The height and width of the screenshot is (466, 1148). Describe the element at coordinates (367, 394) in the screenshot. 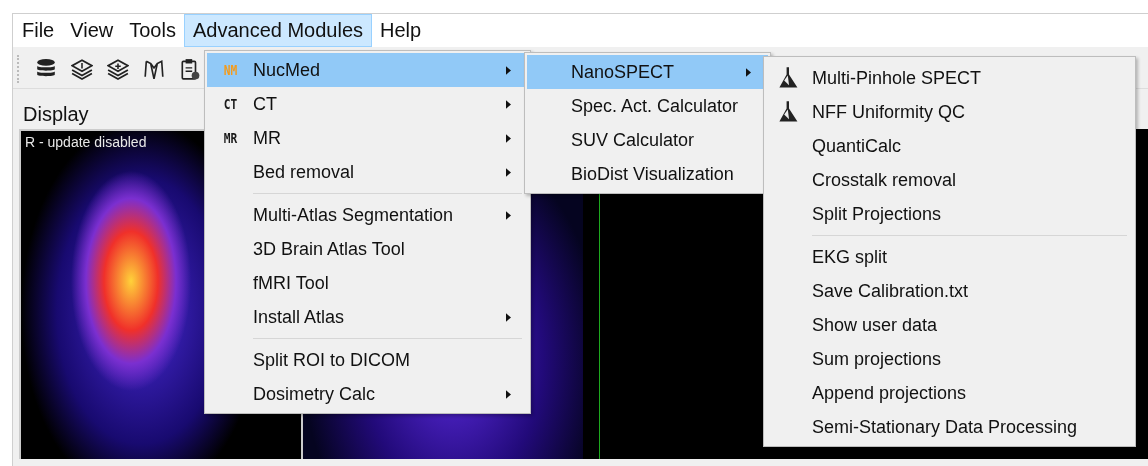

I see `menu-item: Dosimetry Calc` at that location.